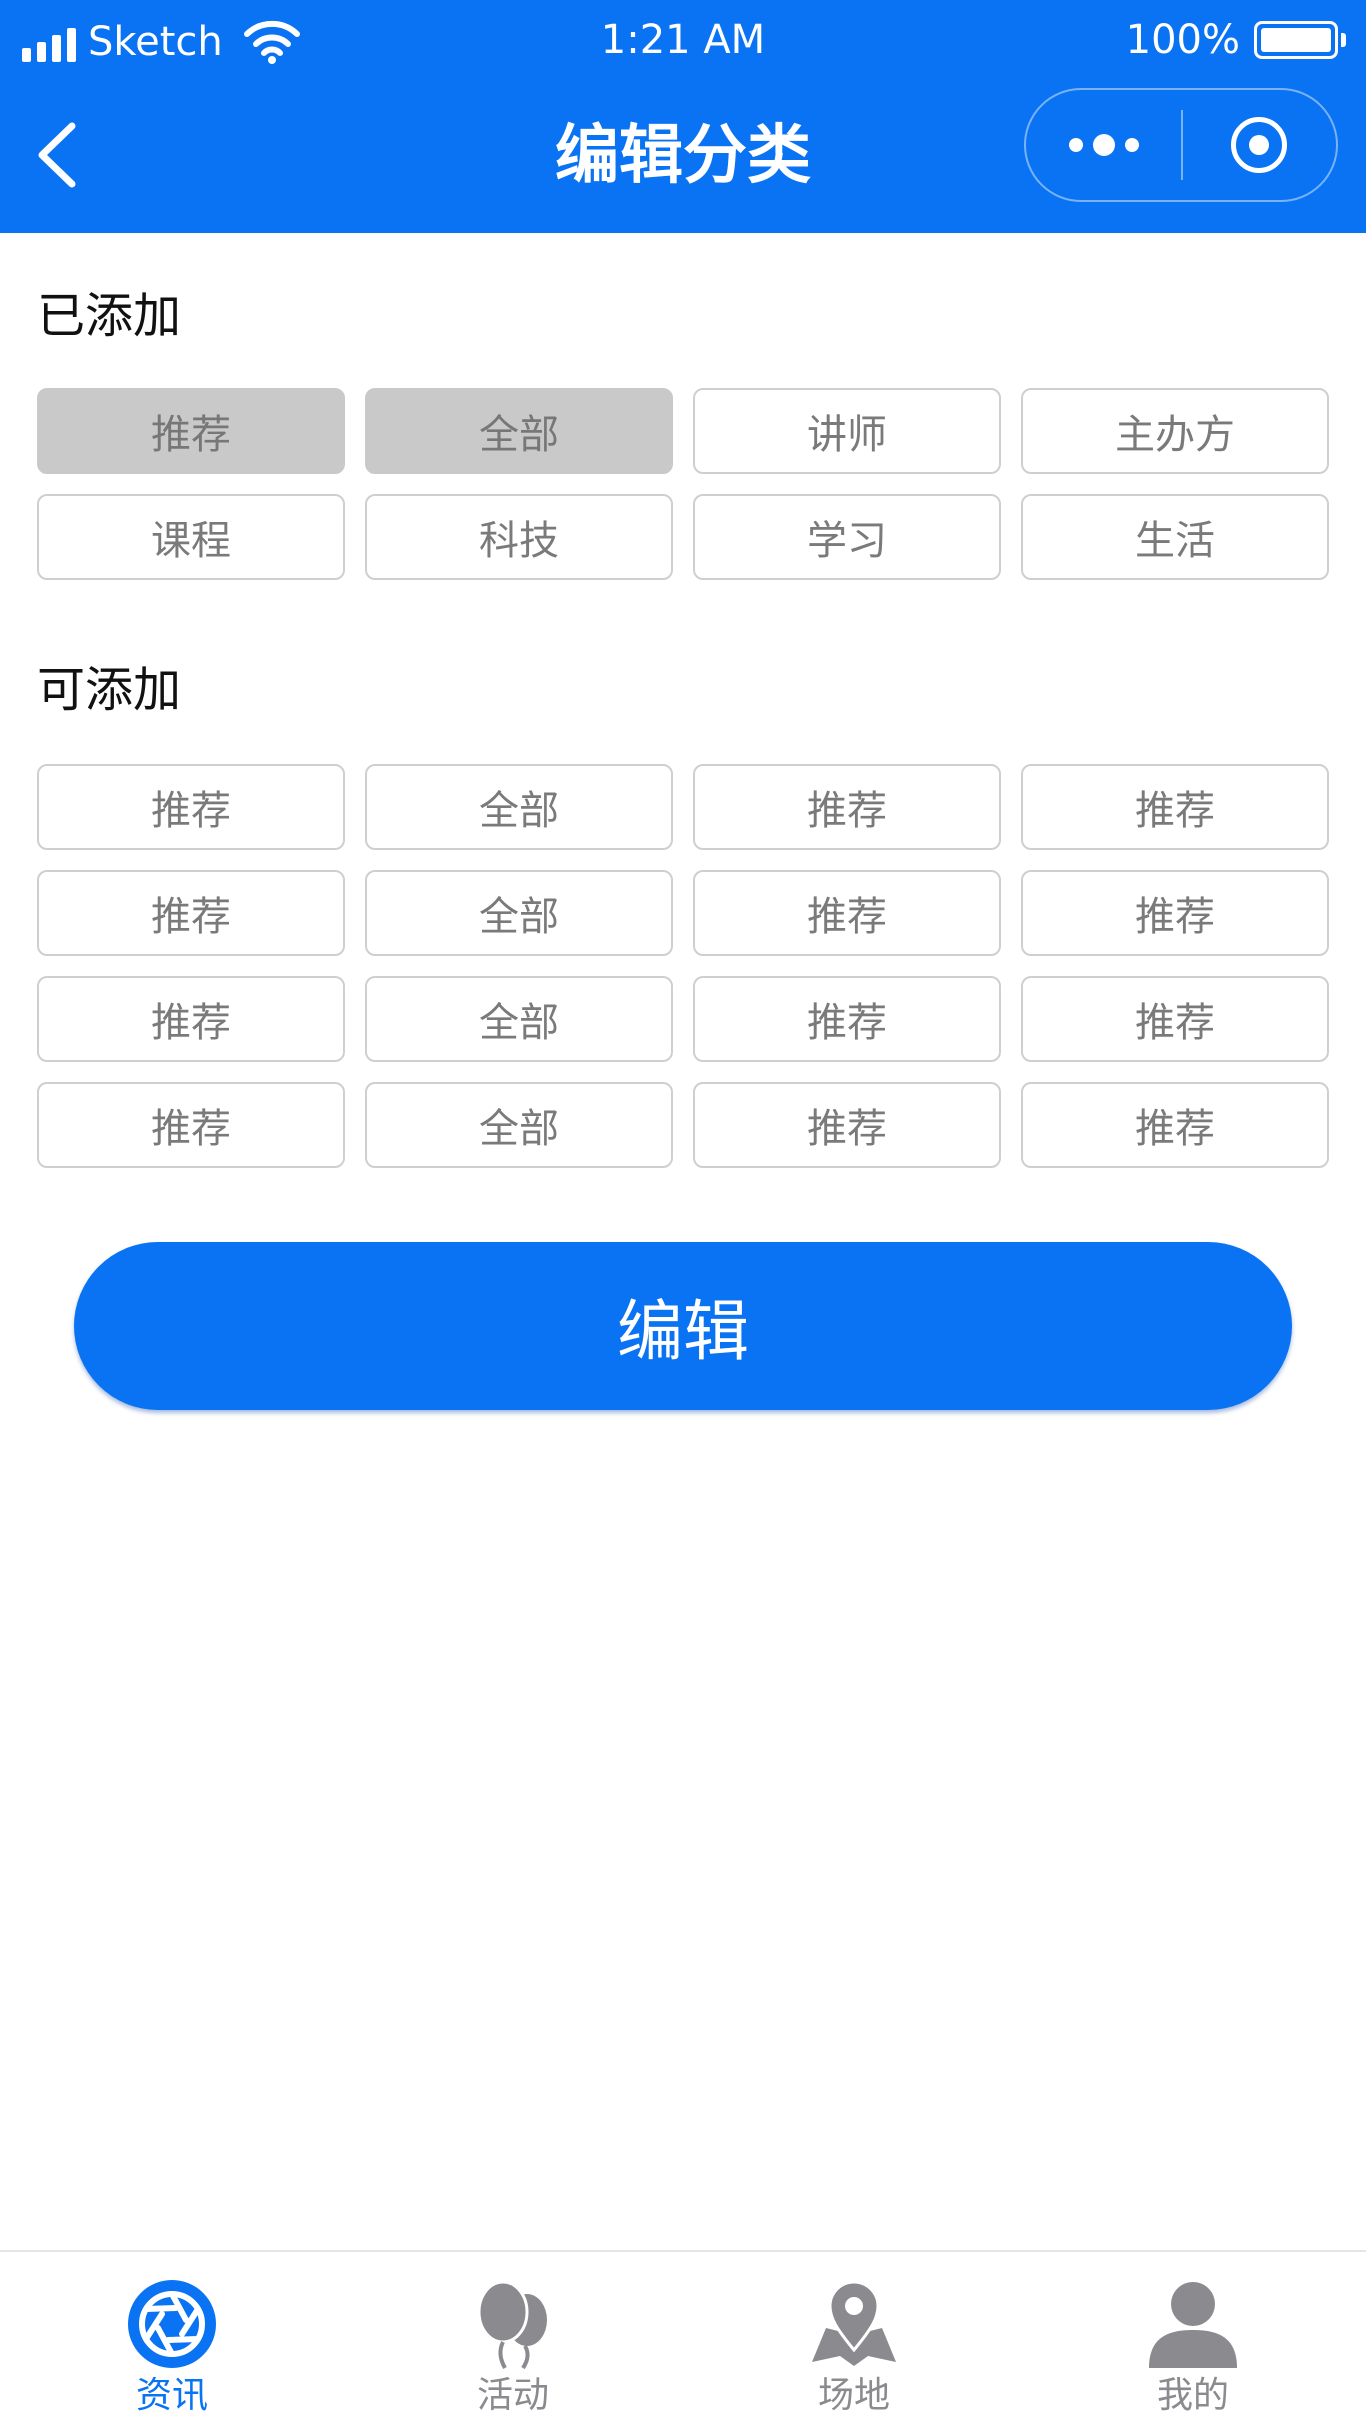 The height and width of the screenshot is (2430, 1366). Describe the element at coordinates (1193, 2325) in the screenshot. I see `user-icon` at that location.